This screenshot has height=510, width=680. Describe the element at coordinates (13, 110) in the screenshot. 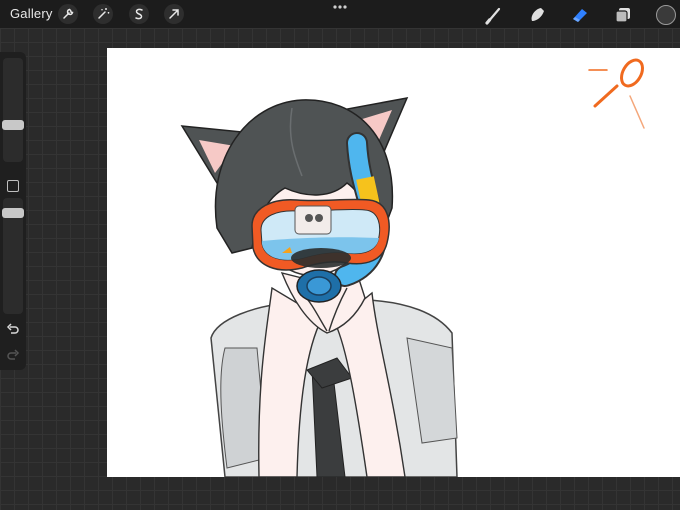

I see `brush-size-slider` at that location.